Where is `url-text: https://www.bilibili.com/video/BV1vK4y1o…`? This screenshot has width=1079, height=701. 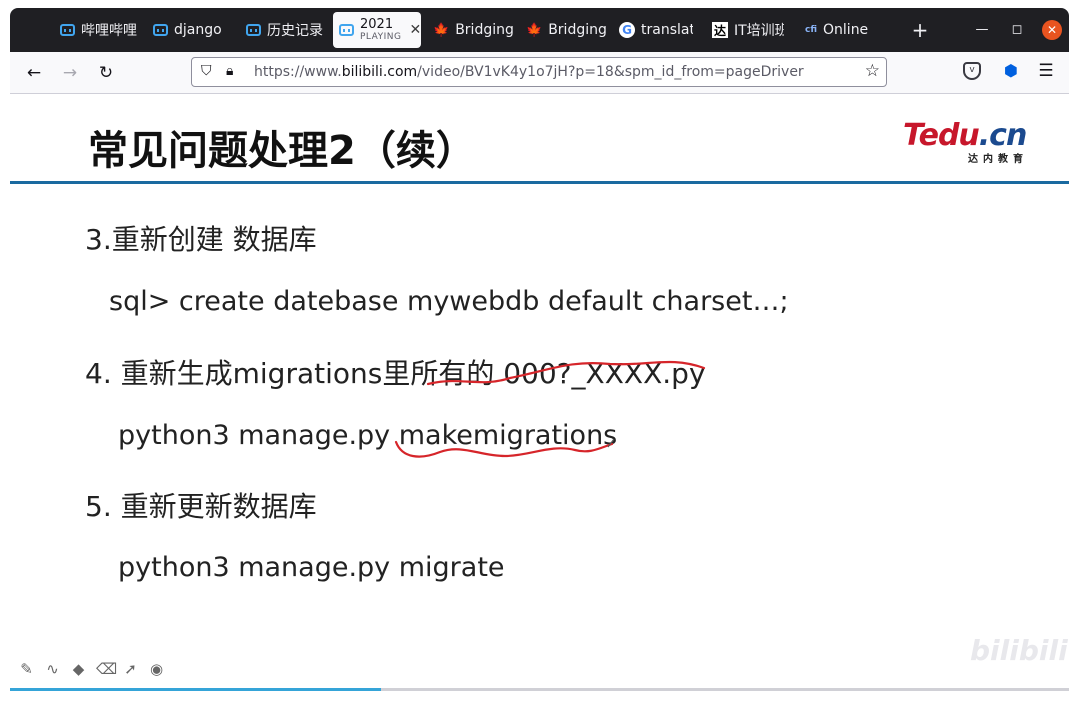
url-text: https://www.bilibili.com/video/BV1vK4y1o… is located at coordinates (529, 72).